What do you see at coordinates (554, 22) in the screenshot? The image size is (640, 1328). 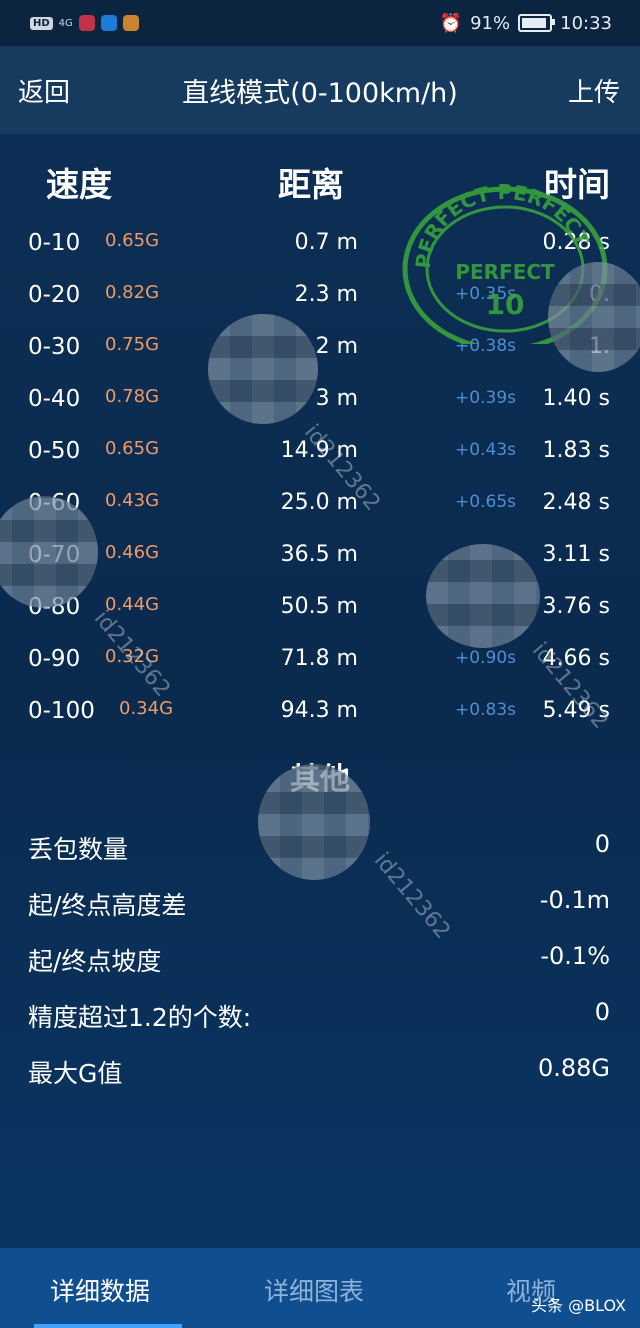 I see `battery-tip` at bounding box center [554, 22].